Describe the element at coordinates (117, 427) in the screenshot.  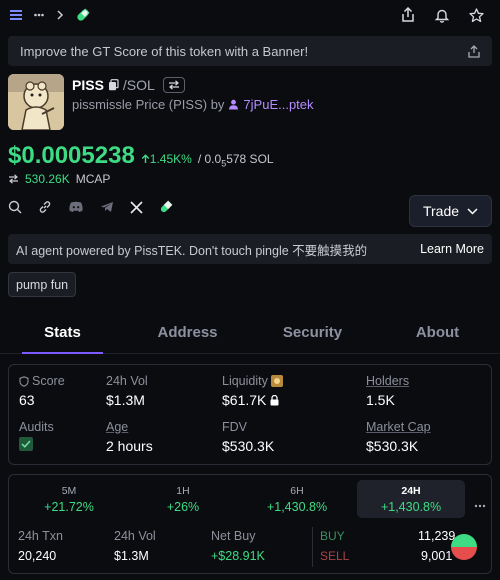
I see `age-label: Age` at that location.